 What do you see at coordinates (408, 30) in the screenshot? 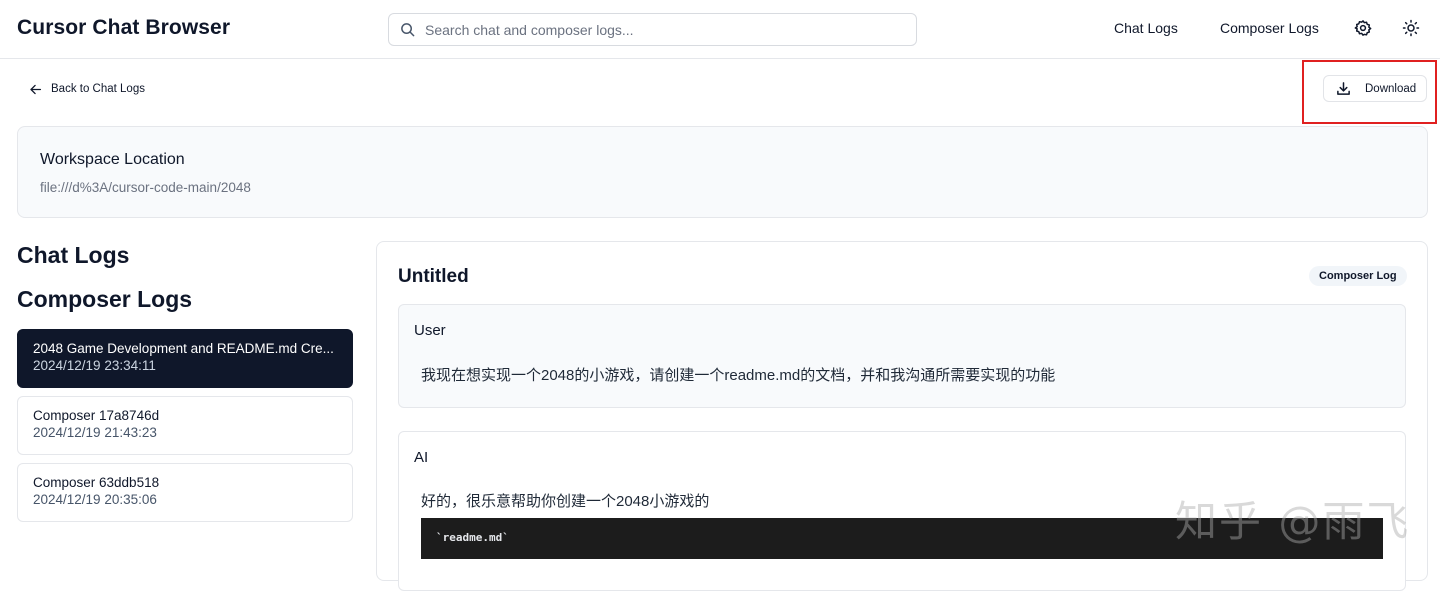
I see `search-icon` at bounding box center [408, 30].